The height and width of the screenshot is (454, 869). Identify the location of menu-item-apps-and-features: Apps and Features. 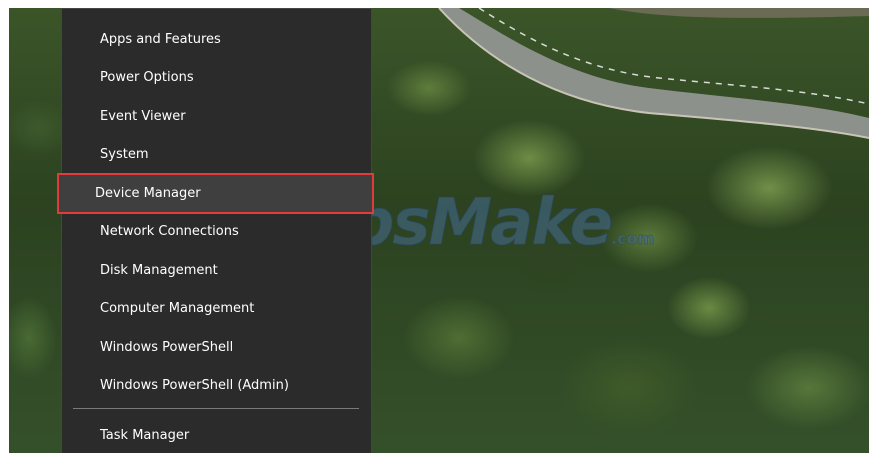
(216, 39).